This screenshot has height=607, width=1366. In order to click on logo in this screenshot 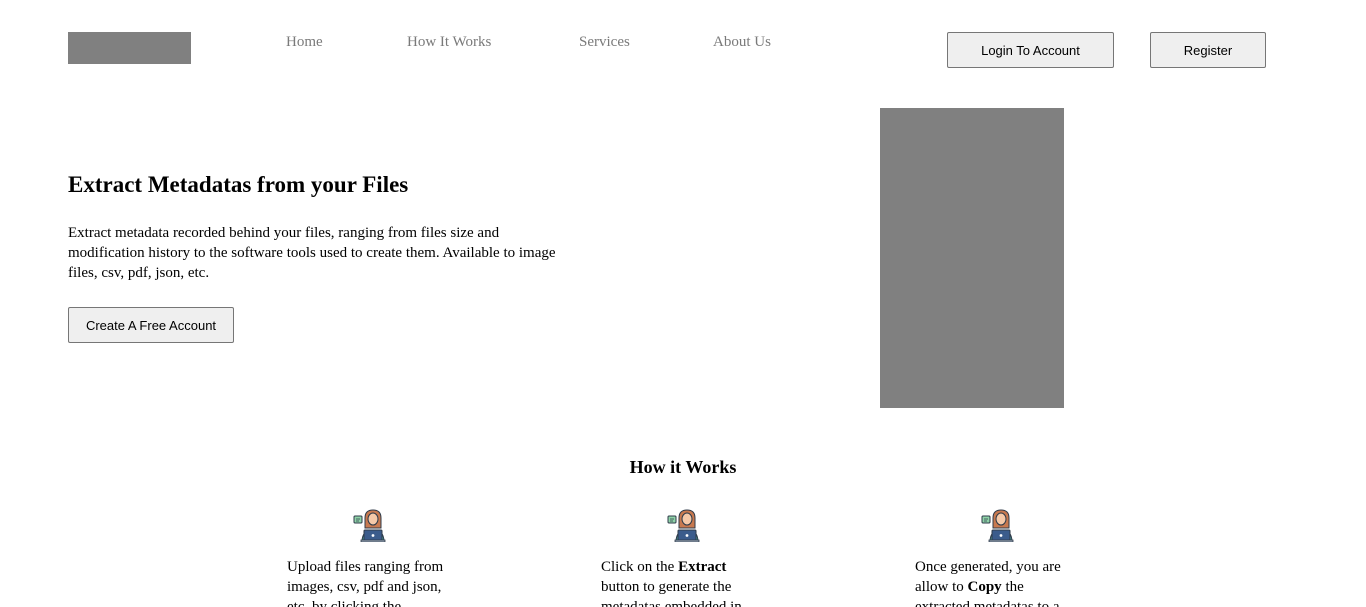, I will do `click(129, 48)`.